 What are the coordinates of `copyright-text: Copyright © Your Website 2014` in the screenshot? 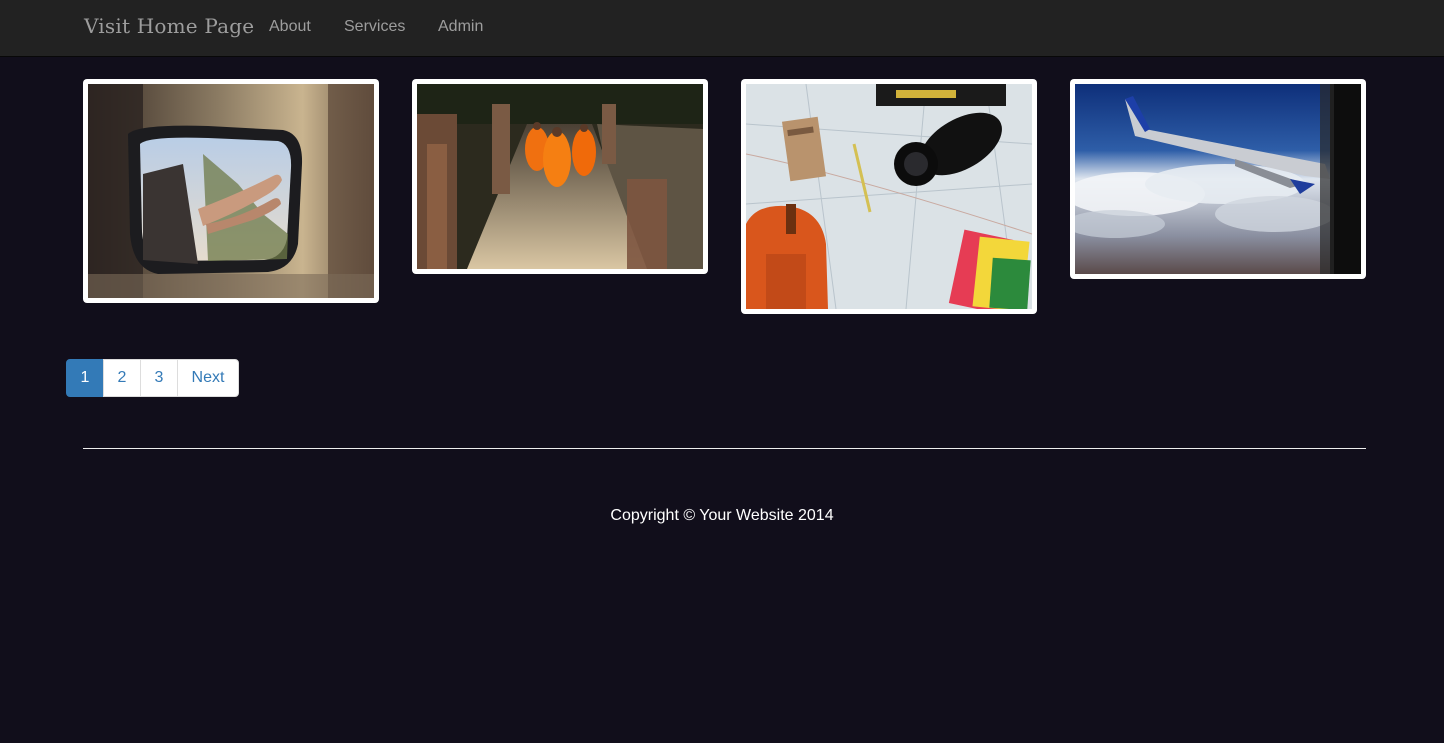 It's located at (722, 515).